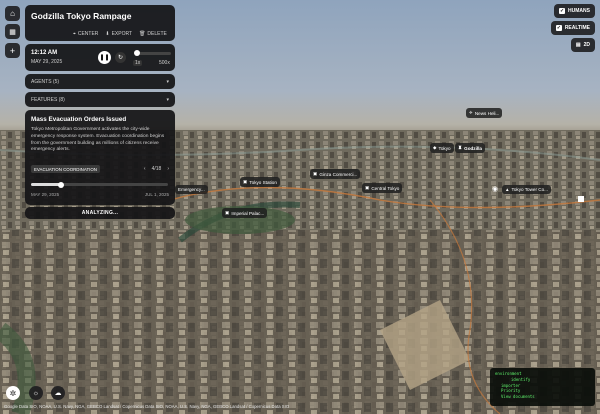 The height and width of the screenshot is (414, 600). Describe the element at coordinates (74, 34) in the screenshot. I see `crosshair-icon: ⌖` at that location.